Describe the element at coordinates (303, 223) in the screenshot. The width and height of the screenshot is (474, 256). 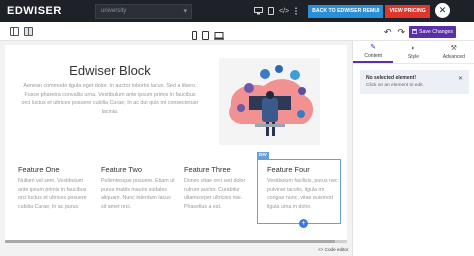
I see `add-block-button: +` at that location.